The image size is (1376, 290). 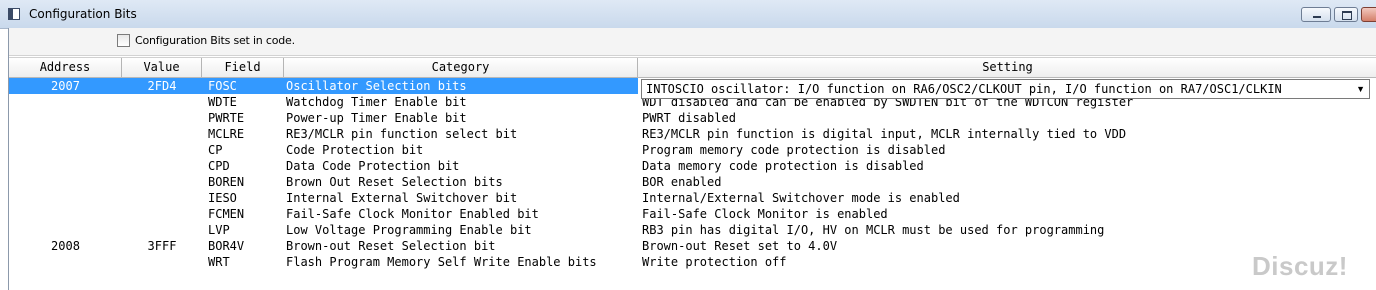 I want to click on column-header-field: Field, so click(x=243, y=67).